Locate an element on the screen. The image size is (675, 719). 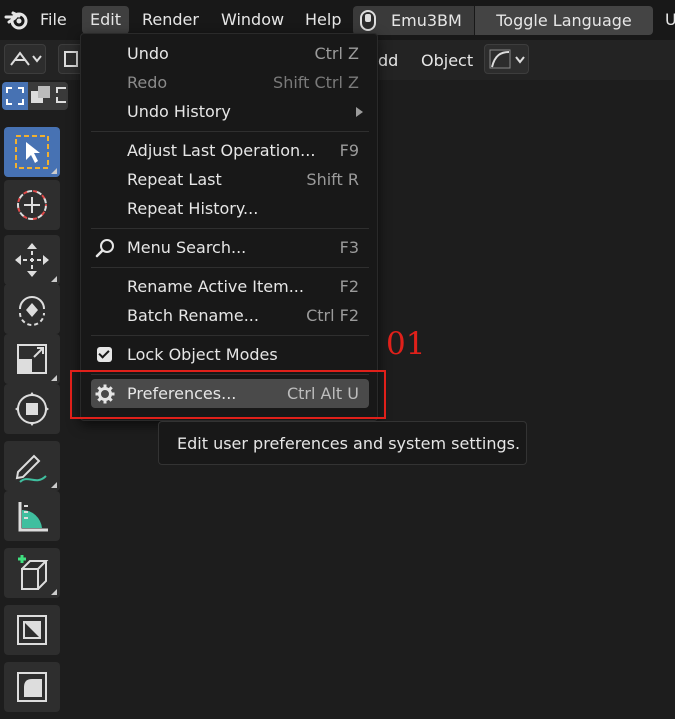
search-icon is located at coordinates (104, 248).